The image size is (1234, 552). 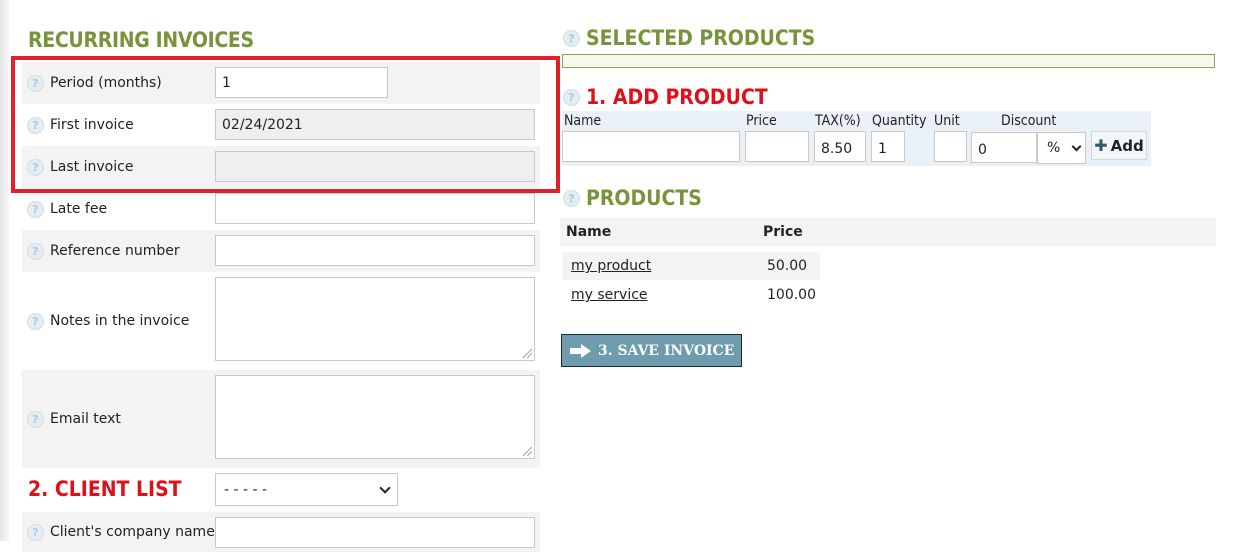 What do you see at coordinates (950, 146) in the screenshot?
I see `product-unit-input` at bounding box center [950, 146].